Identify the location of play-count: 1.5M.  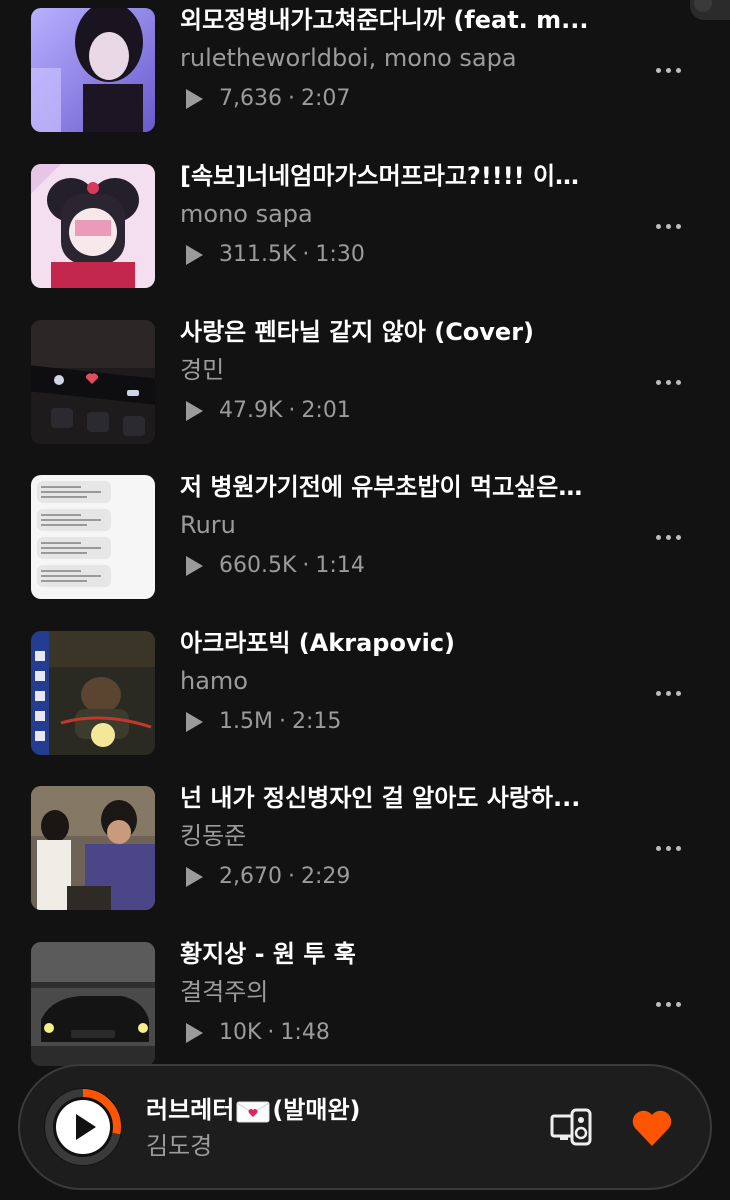
(246, 721).